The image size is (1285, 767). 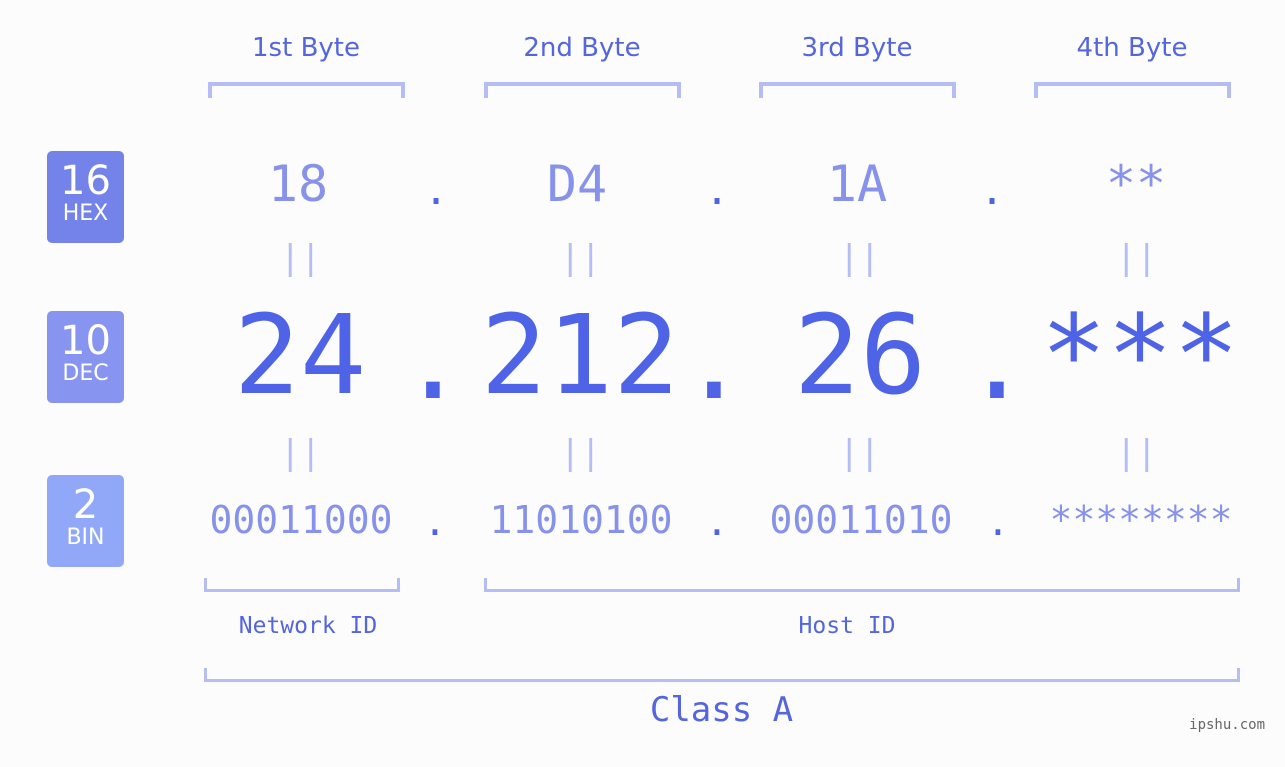 What do you see at coordinates (857, 48) in the screenshot?
I see `byte-header-3: 3rd Byte` at bounding box center [857, 48].